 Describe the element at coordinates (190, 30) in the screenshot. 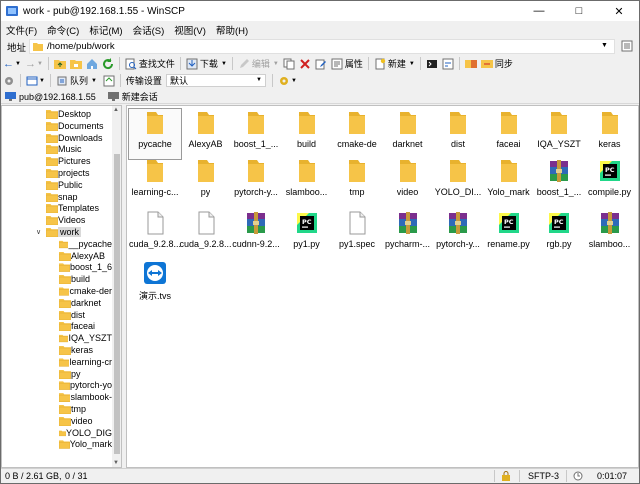

I see `menu-item: 视图(V)` at that location.